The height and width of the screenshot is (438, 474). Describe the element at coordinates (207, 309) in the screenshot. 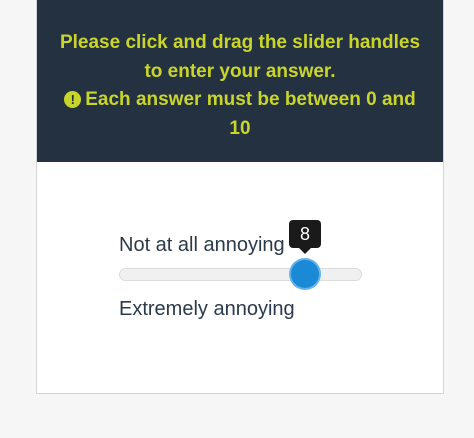

I see `slider-max-label: Extremely annoying` at that location.